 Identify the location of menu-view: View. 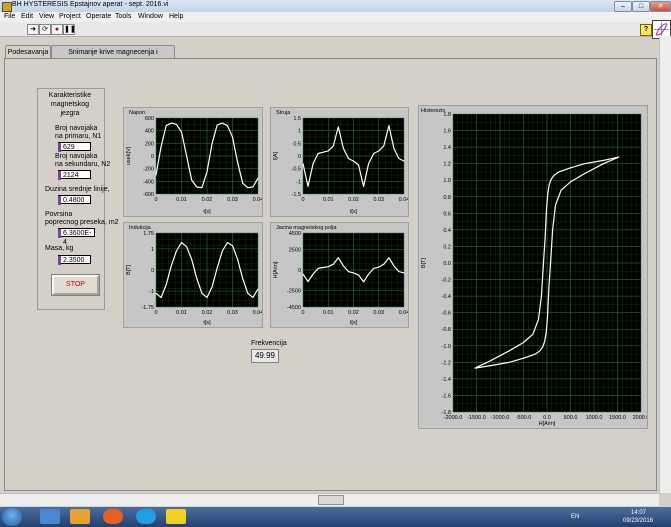
(46, 16).